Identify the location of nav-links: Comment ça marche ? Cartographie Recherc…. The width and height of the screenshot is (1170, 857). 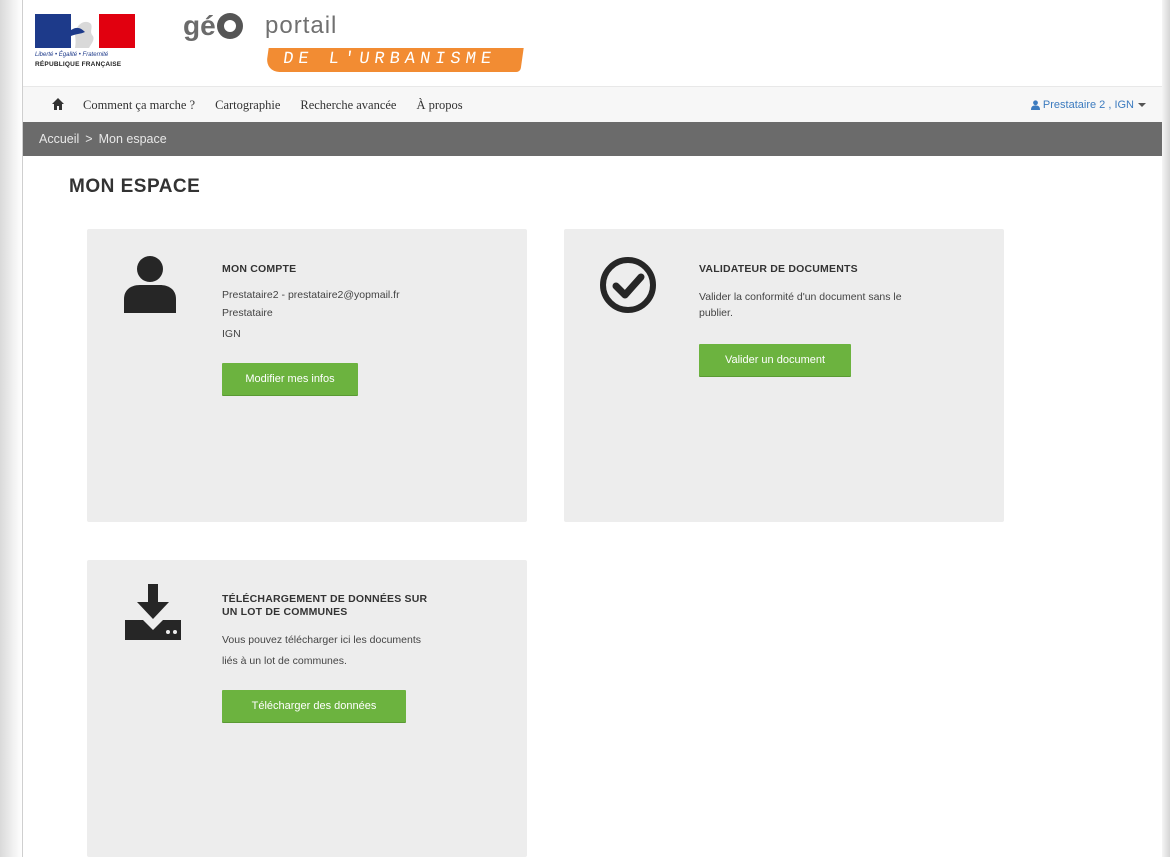
(283, 105).